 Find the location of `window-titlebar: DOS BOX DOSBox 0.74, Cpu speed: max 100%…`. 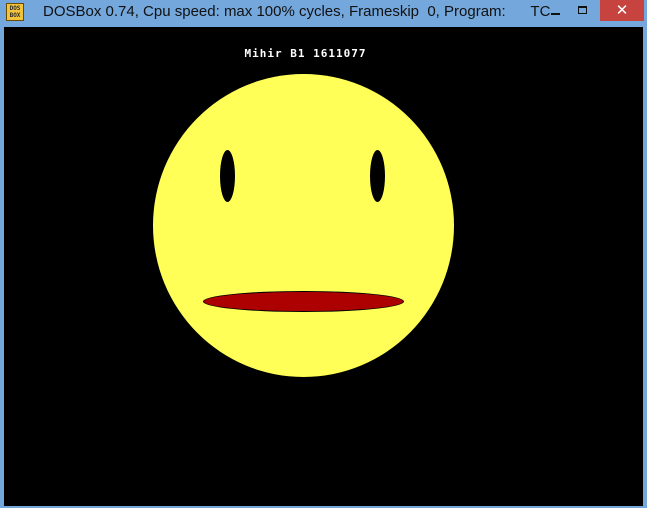

window-titlebar: DOS BOX DOSBox 0.74, Cpu speed: max 100%… is located at coordinates (323, 13).